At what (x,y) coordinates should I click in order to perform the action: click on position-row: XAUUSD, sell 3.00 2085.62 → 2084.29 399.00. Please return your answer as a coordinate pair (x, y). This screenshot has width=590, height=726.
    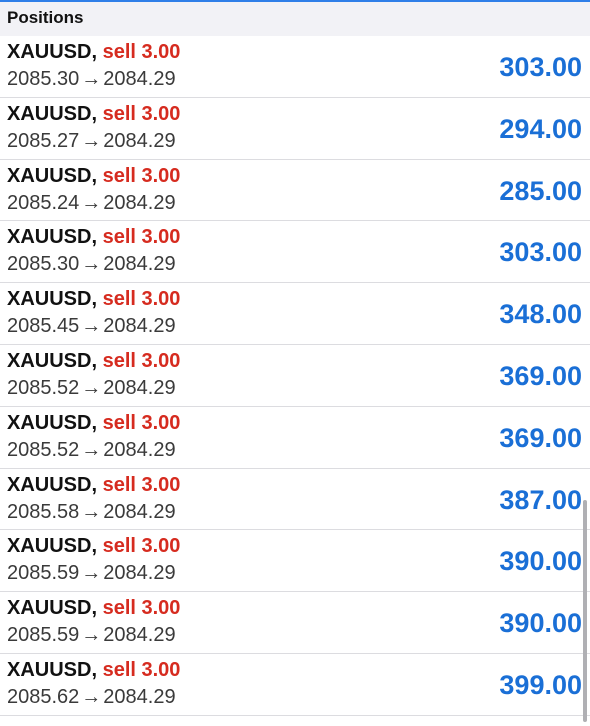
    Looking at the image, I should click on (295, 684).